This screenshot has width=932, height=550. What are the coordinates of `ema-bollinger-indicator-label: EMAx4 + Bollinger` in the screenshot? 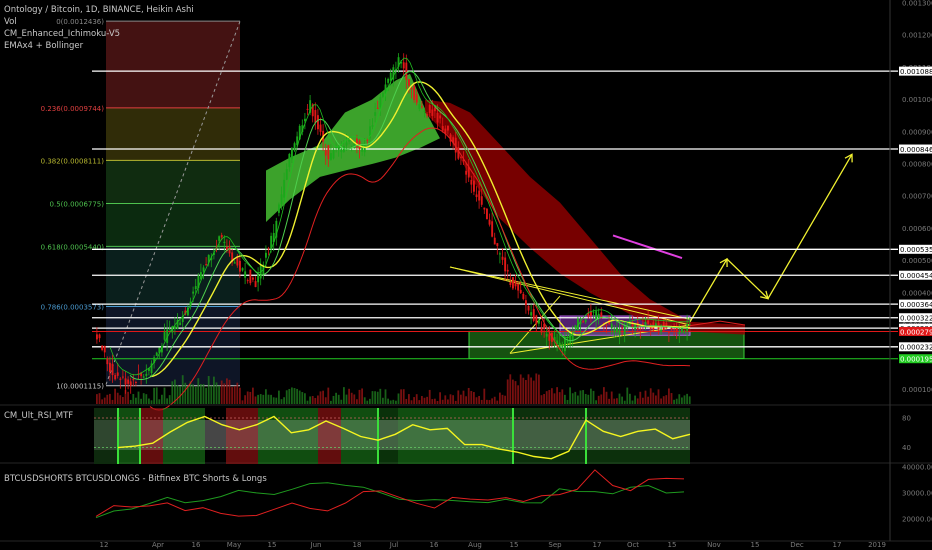 It's located at (44, 46).